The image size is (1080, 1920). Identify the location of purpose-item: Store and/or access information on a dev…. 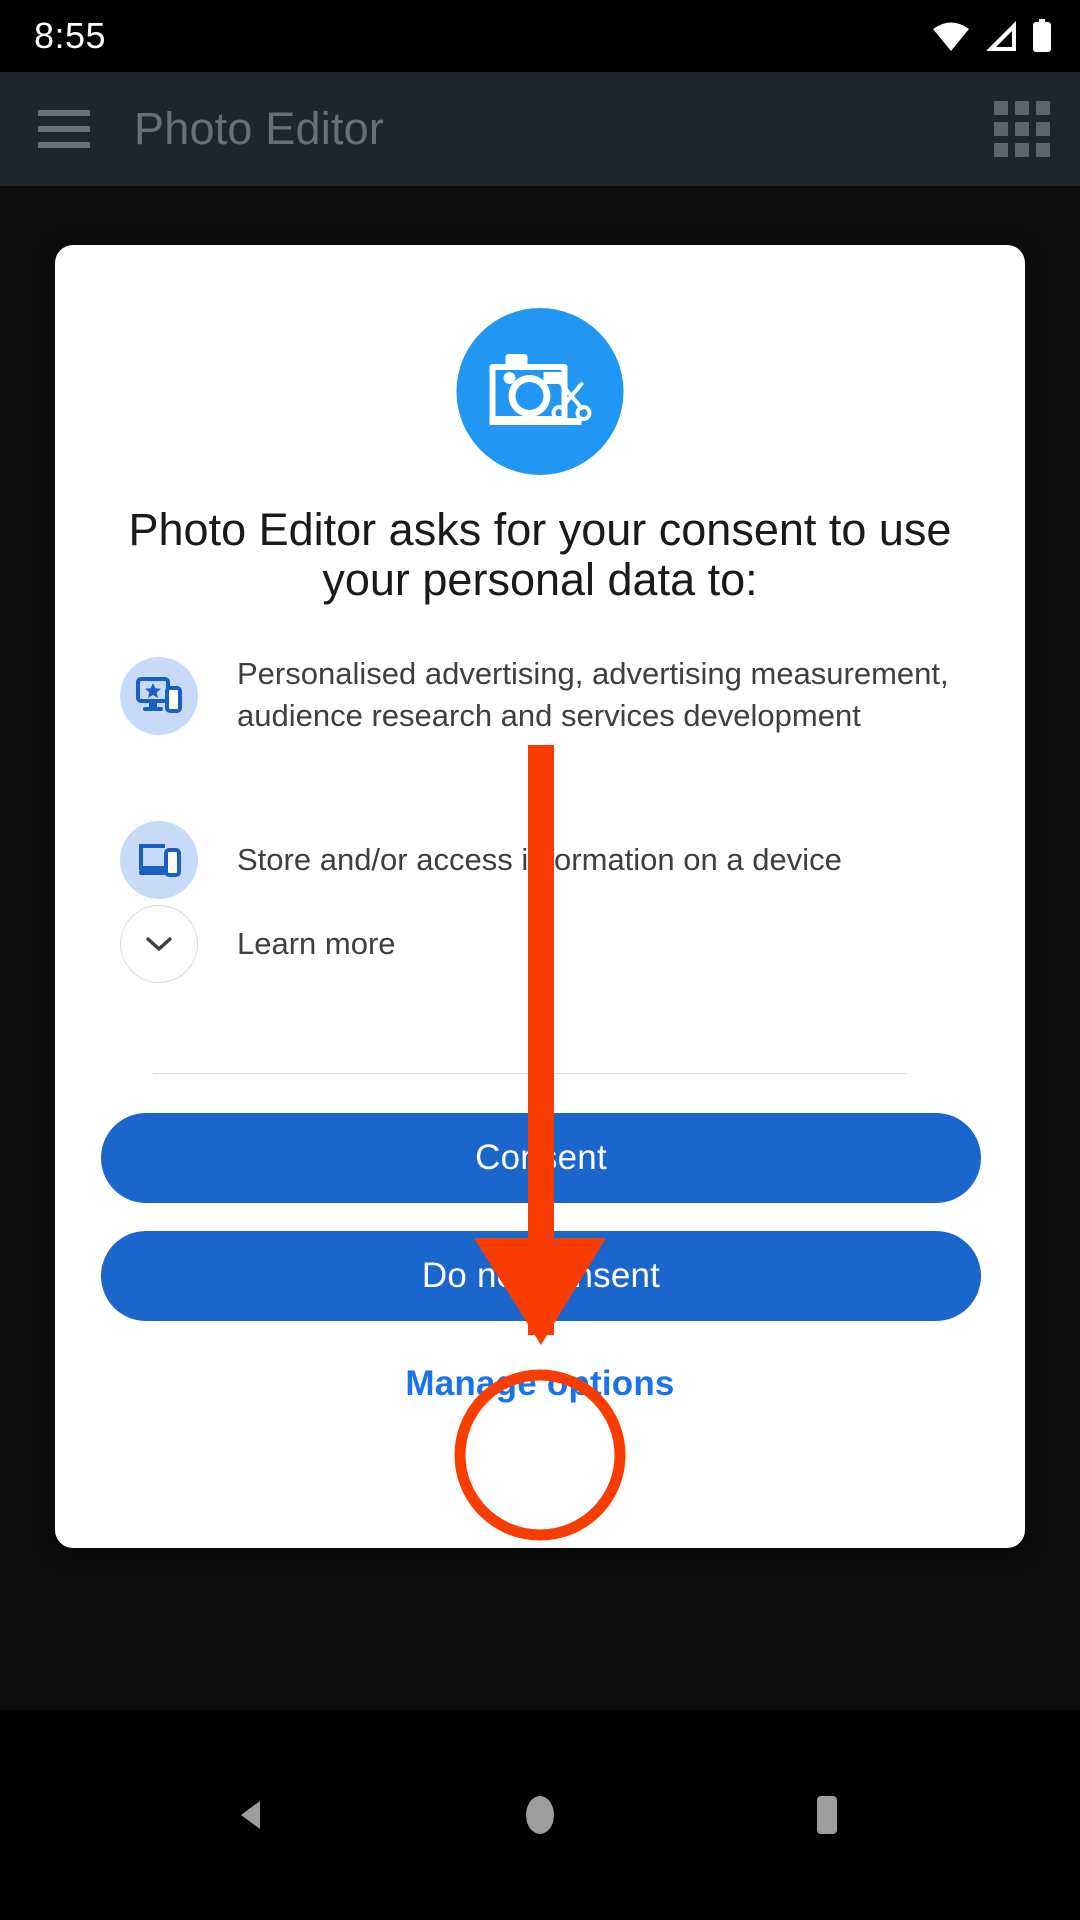
(542, 860).